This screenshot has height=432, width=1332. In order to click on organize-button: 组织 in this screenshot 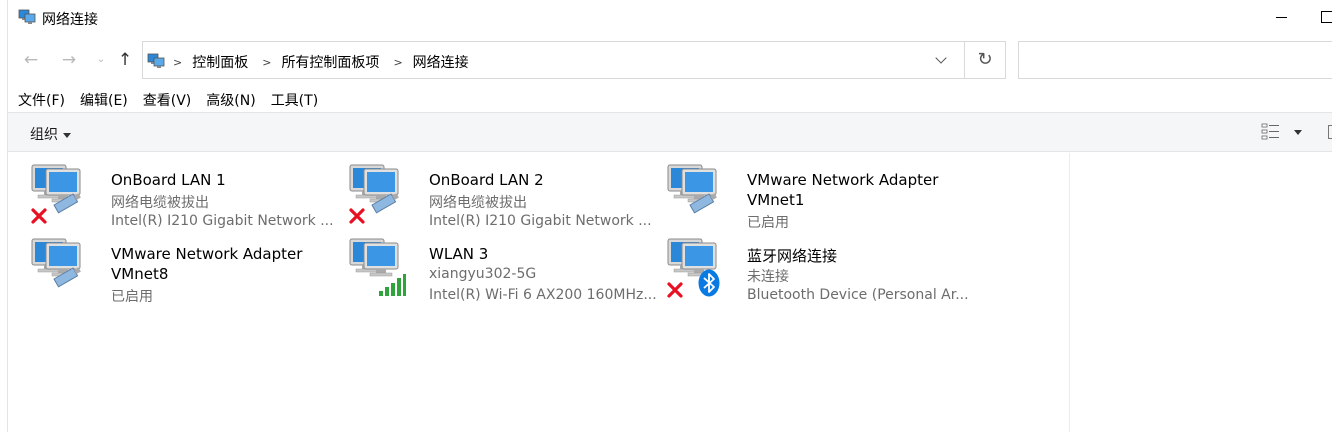, I will do `click(50, 134)`.